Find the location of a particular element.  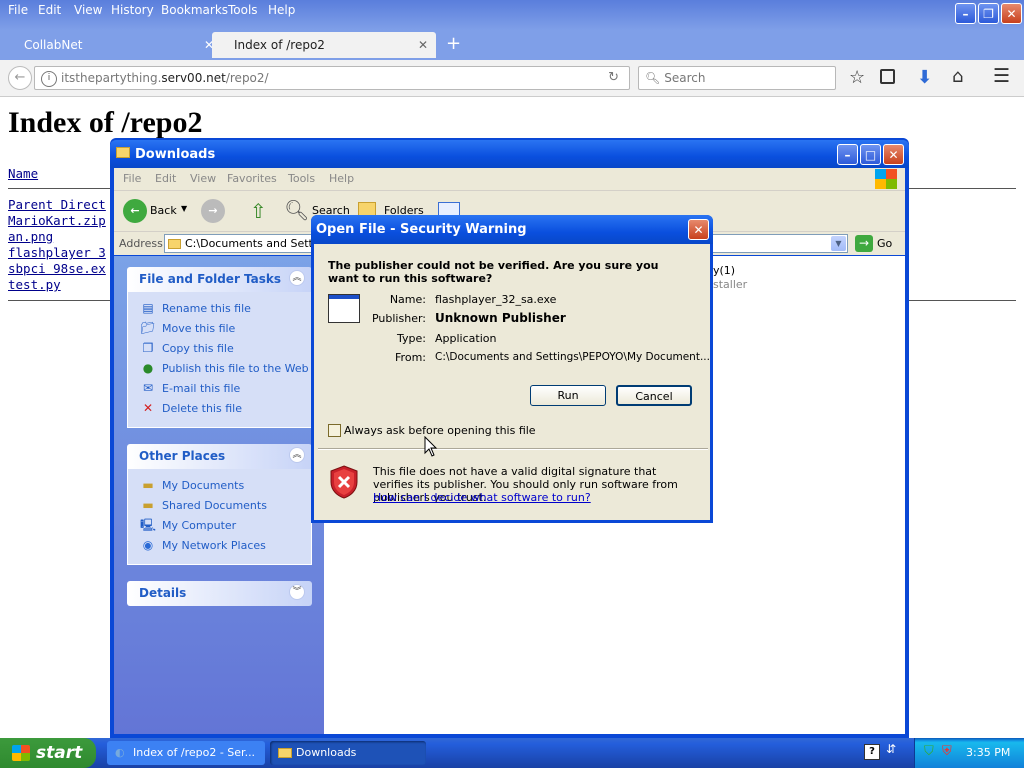

run-button: Run is located at coordinates (568, 395).